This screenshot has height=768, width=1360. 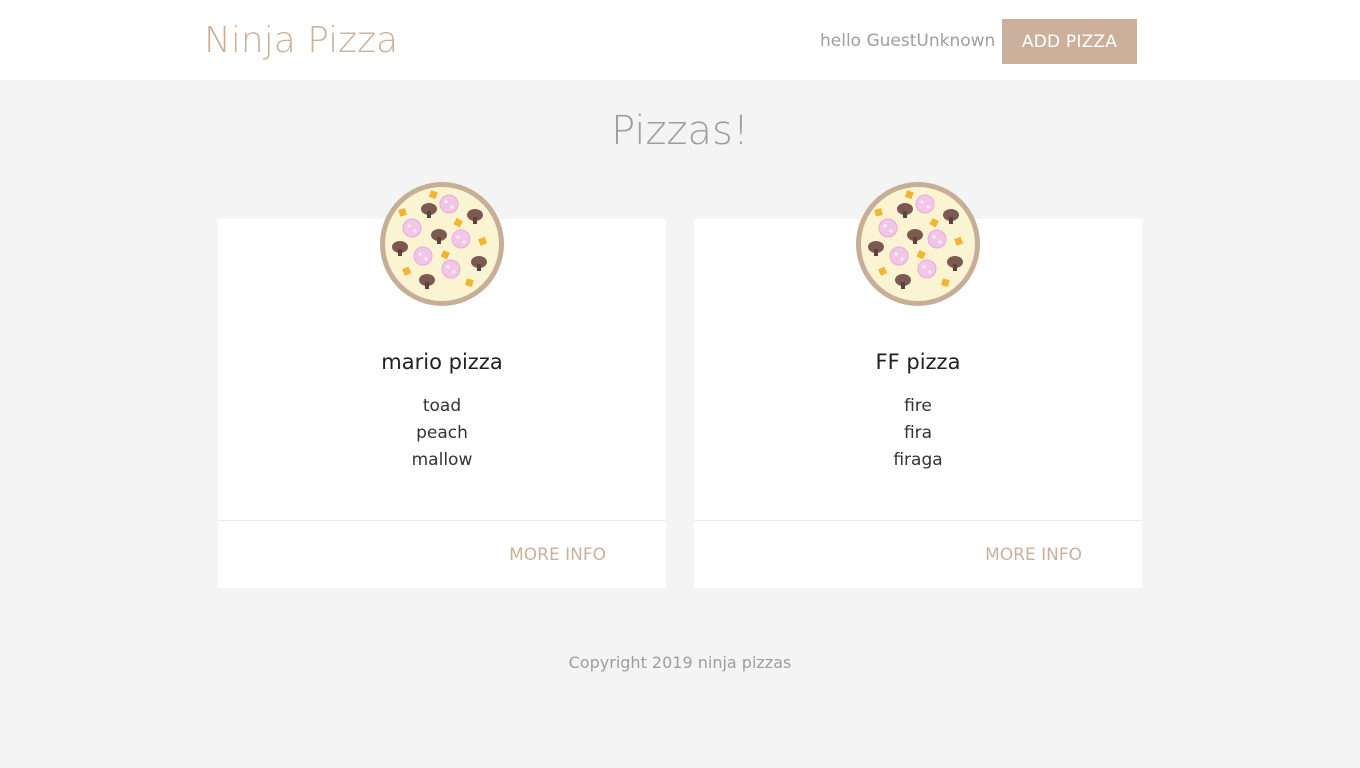 I want to click on user-greeting: hello GuestUnknown, so click(x=908, y=41).